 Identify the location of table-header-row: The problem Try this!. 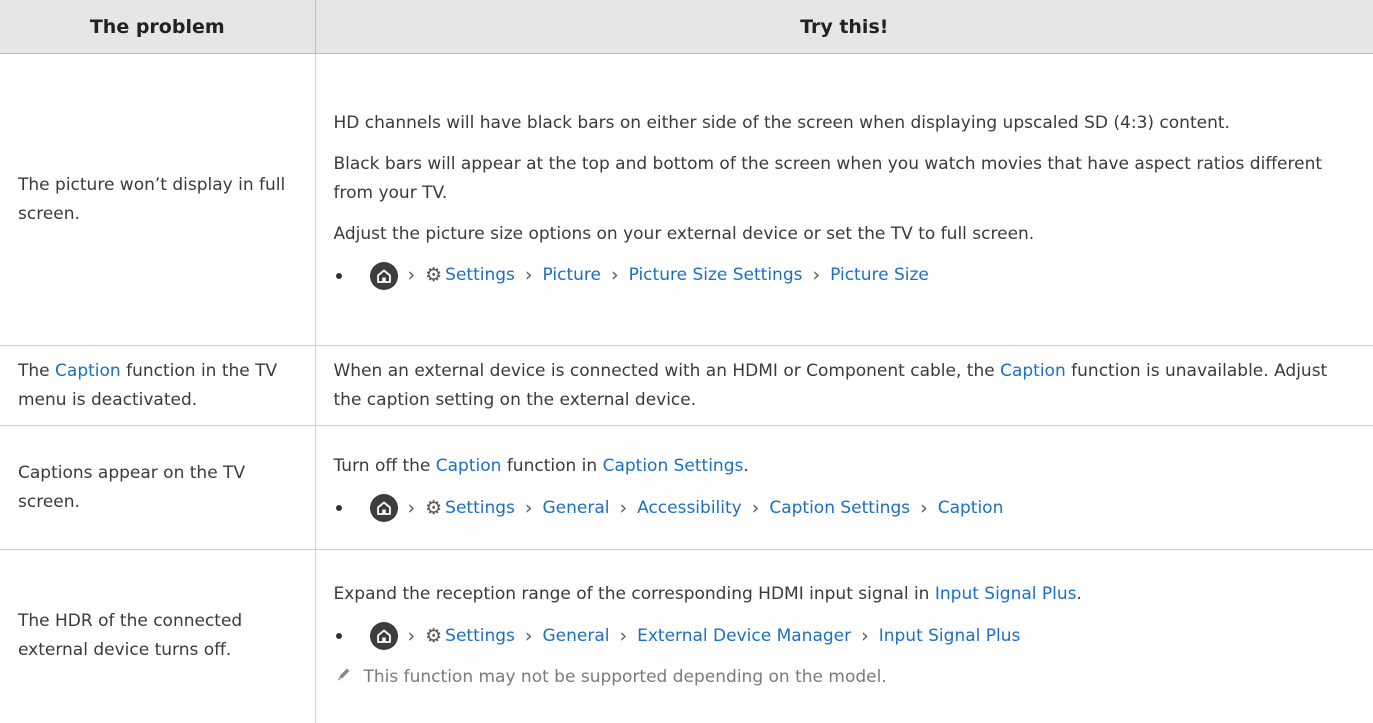
(686, 27).